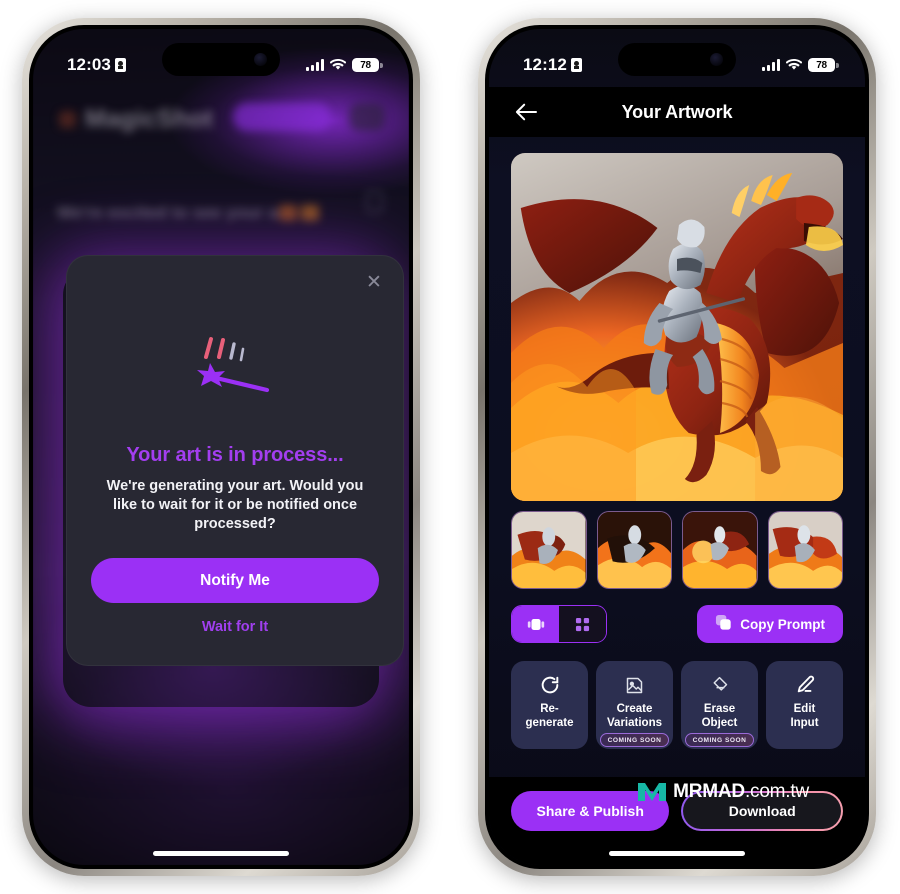 This screenshot has width=900, height=894. What do you see at coordinates (549, 716) in the screenshot?
I see `regenerate-label: Re- generate` at bounding box center [549, 716].